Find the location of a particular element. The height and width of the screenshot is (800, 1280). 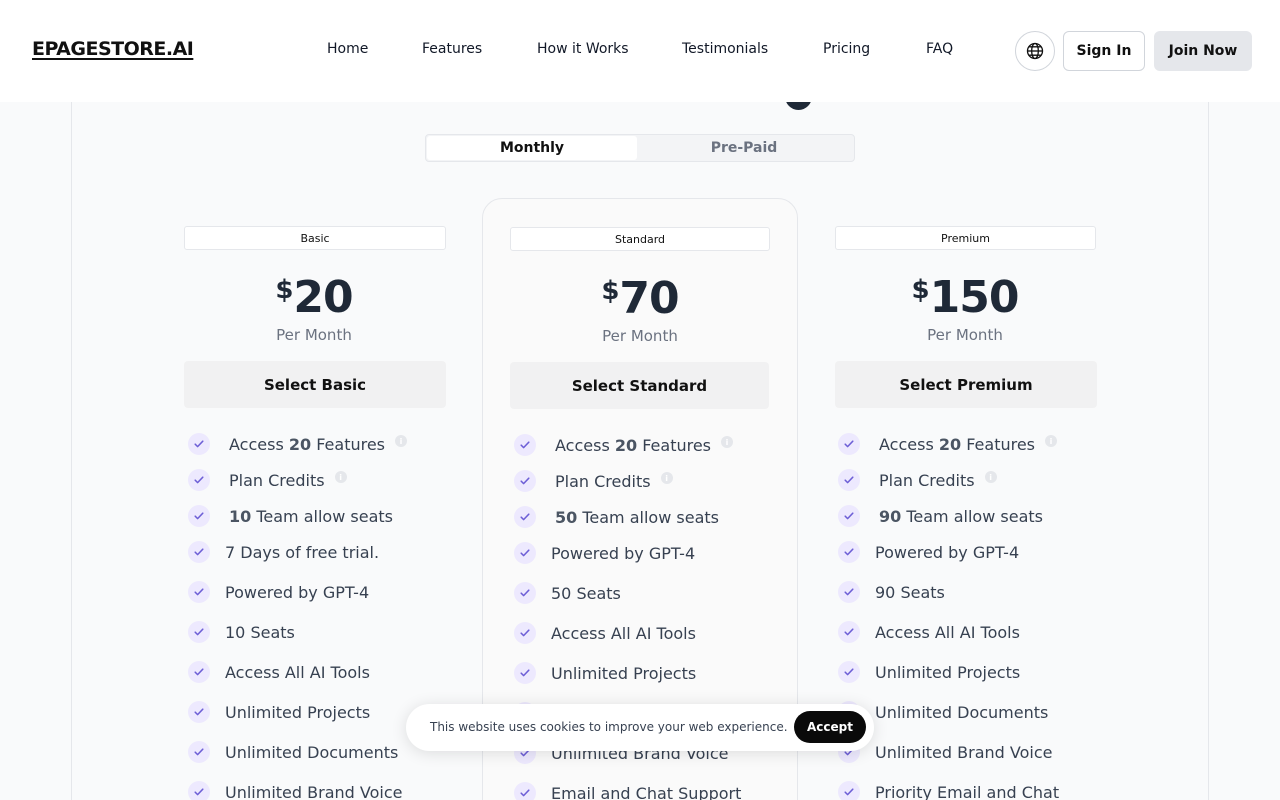

feature-text: 90 Seats is located at coordinates (910, 592).